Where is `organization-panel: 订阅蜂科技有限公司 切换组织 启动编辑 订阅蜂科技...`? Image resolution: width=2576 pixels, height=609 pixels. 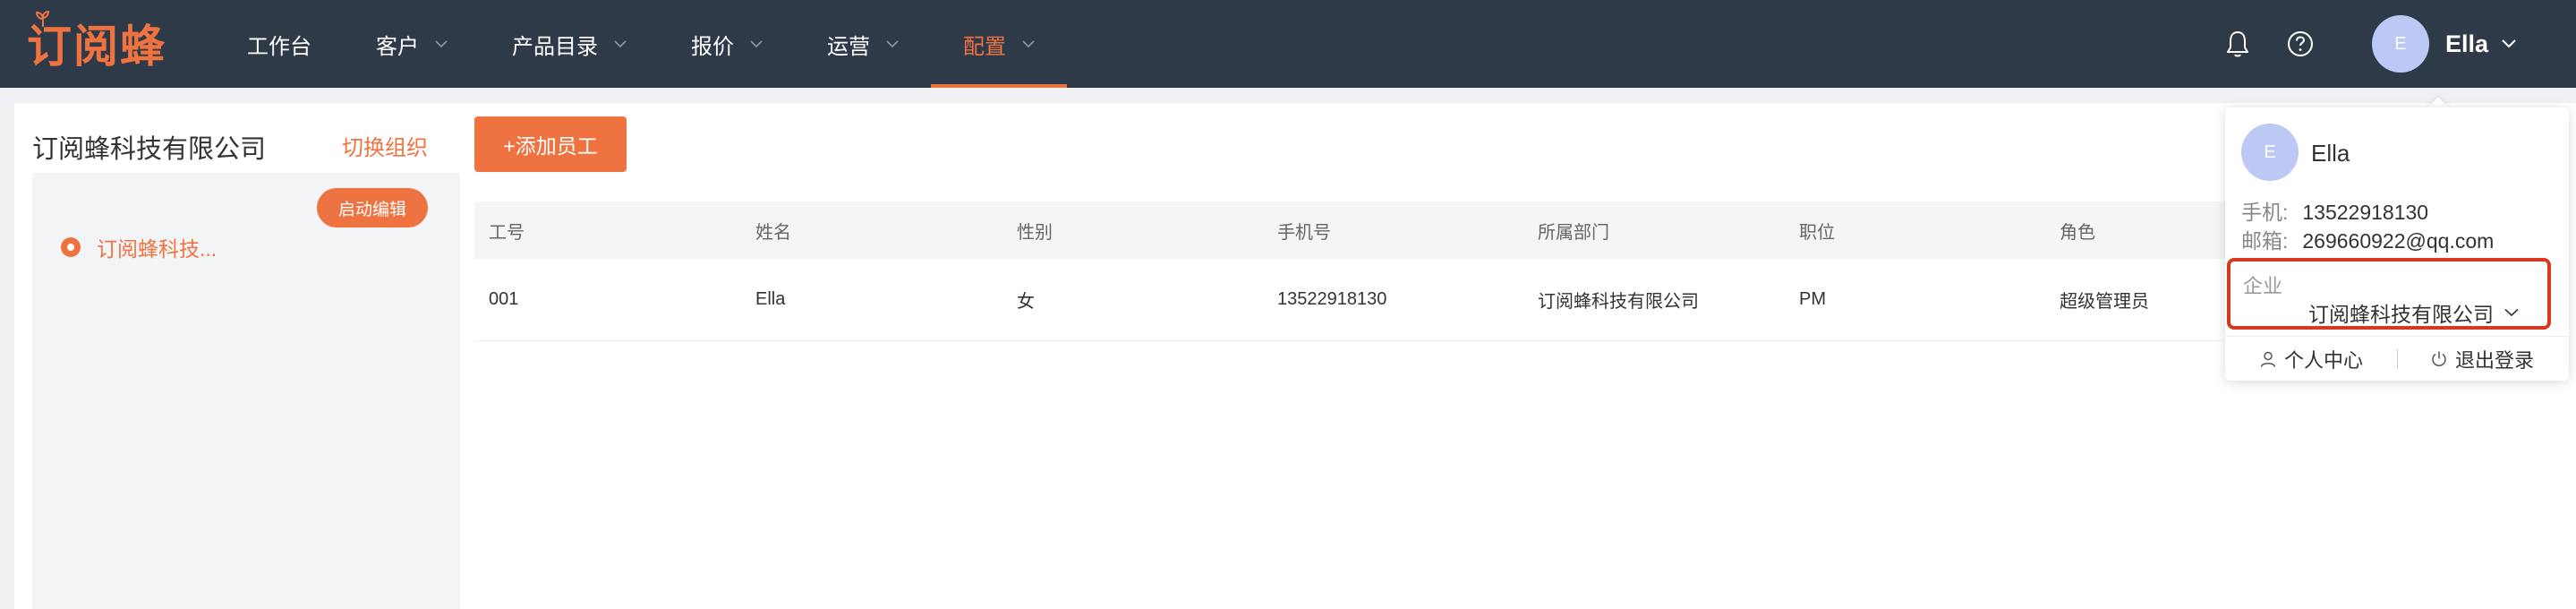
organization-panel: 订阅蜂科技有限公司 切换组织 启动编辑 订阅蜂科技... is located at coordinates (237, 356).